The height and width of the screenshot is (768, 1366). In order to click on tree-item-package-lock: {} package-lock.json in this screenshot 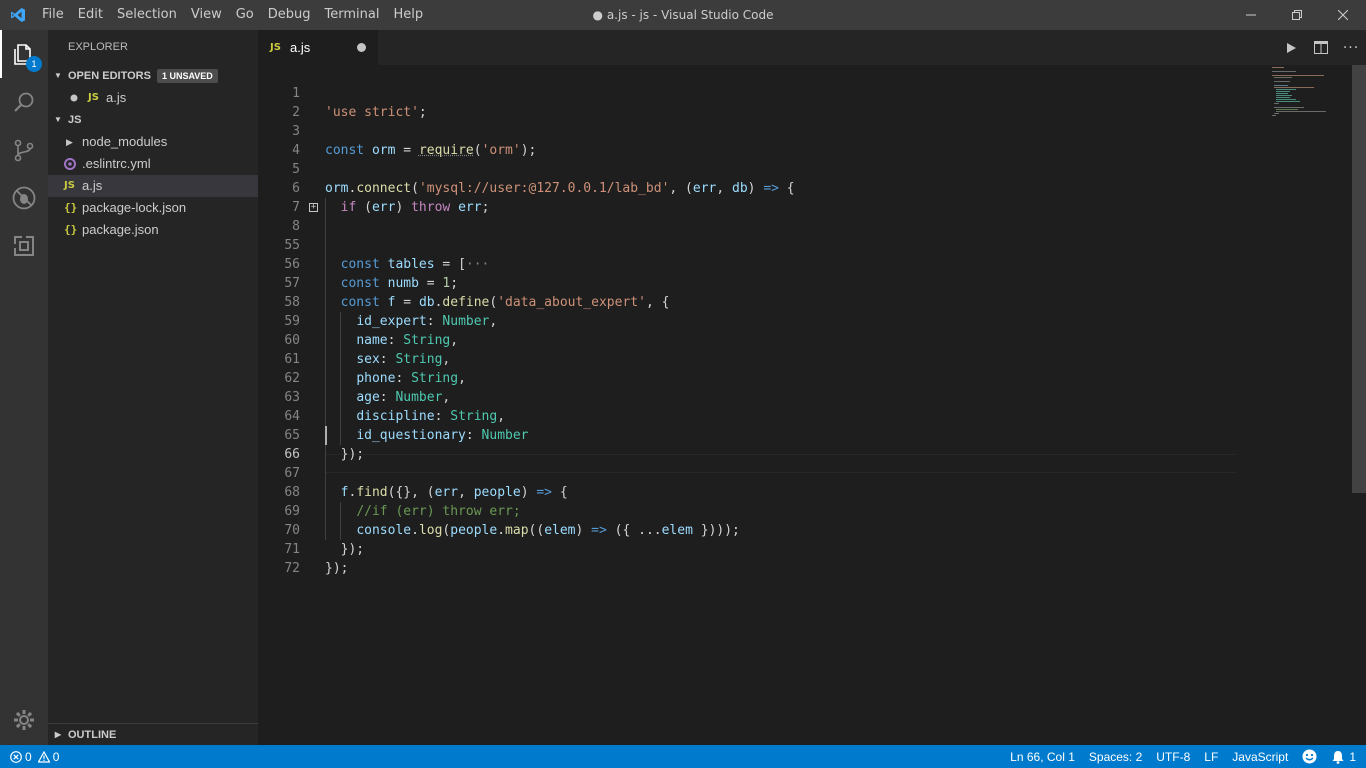, I will do `click(153, 208)`.